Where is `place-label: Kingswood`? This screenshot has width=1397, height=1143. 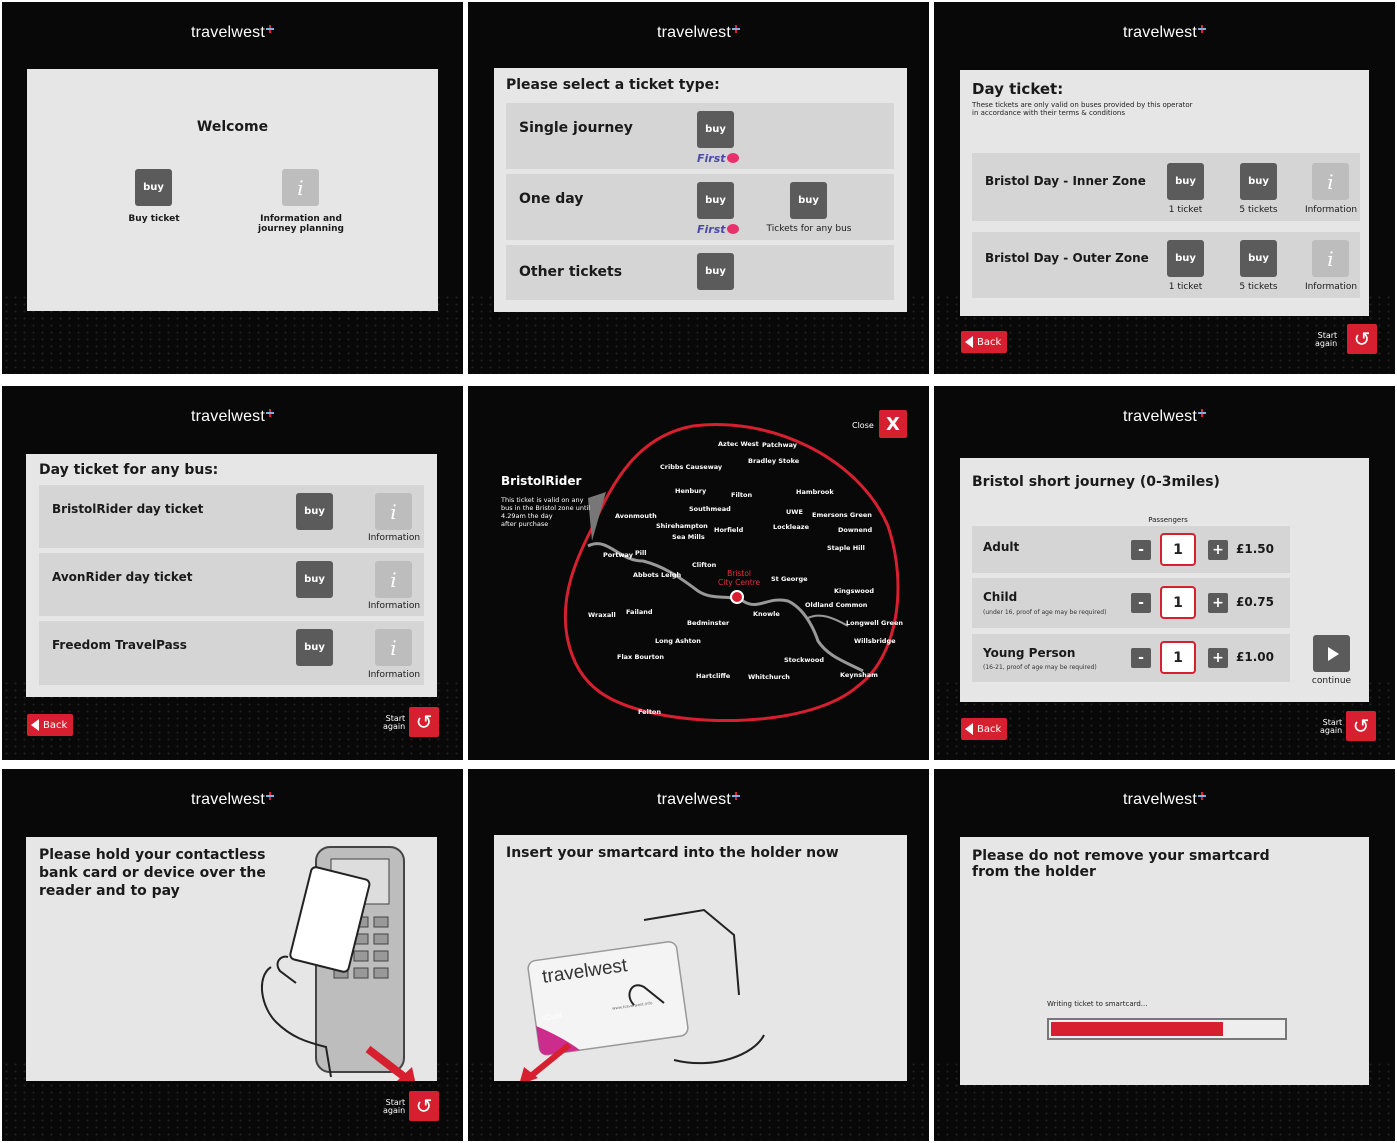 place-label: Kingswood is located at coordinates (854, 591).